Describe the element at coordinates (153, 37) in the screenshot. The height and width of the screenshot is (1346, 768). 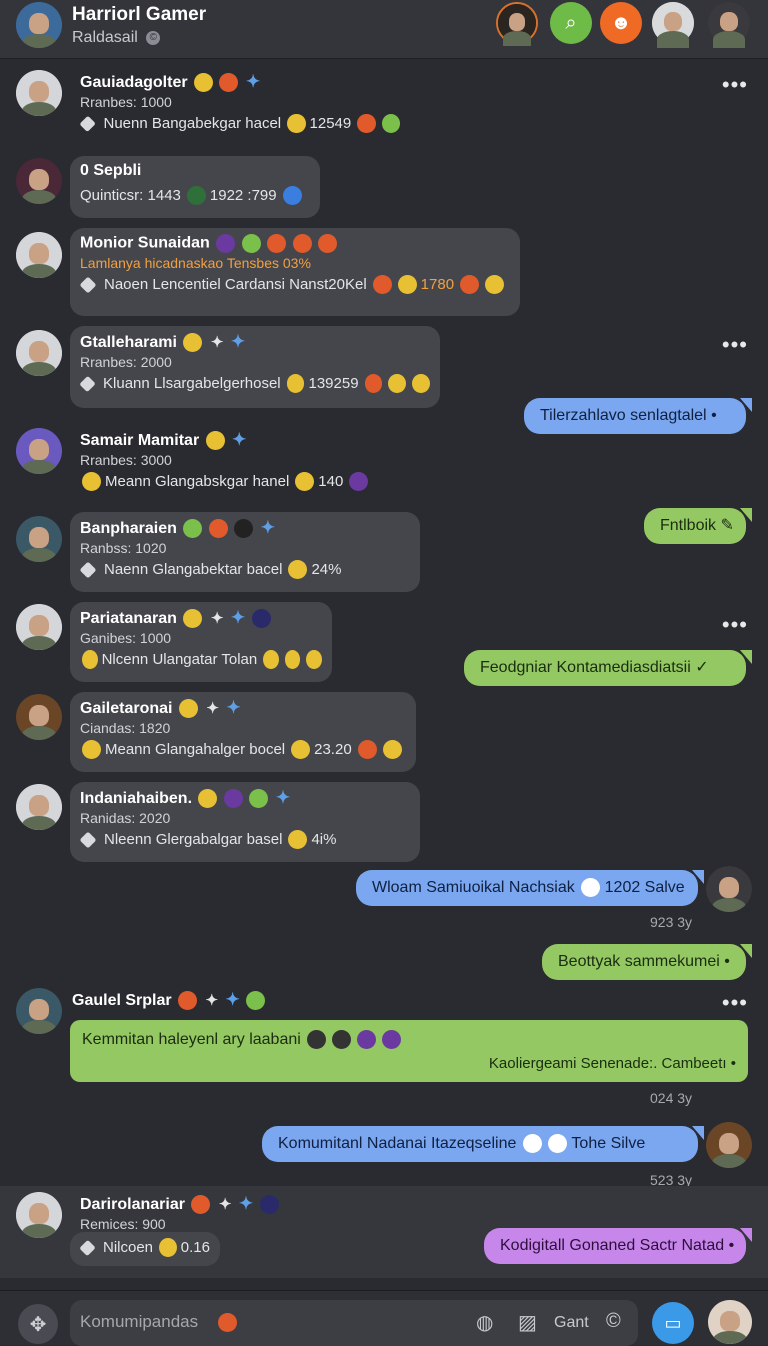
I see `status-icon: ©` at that location.